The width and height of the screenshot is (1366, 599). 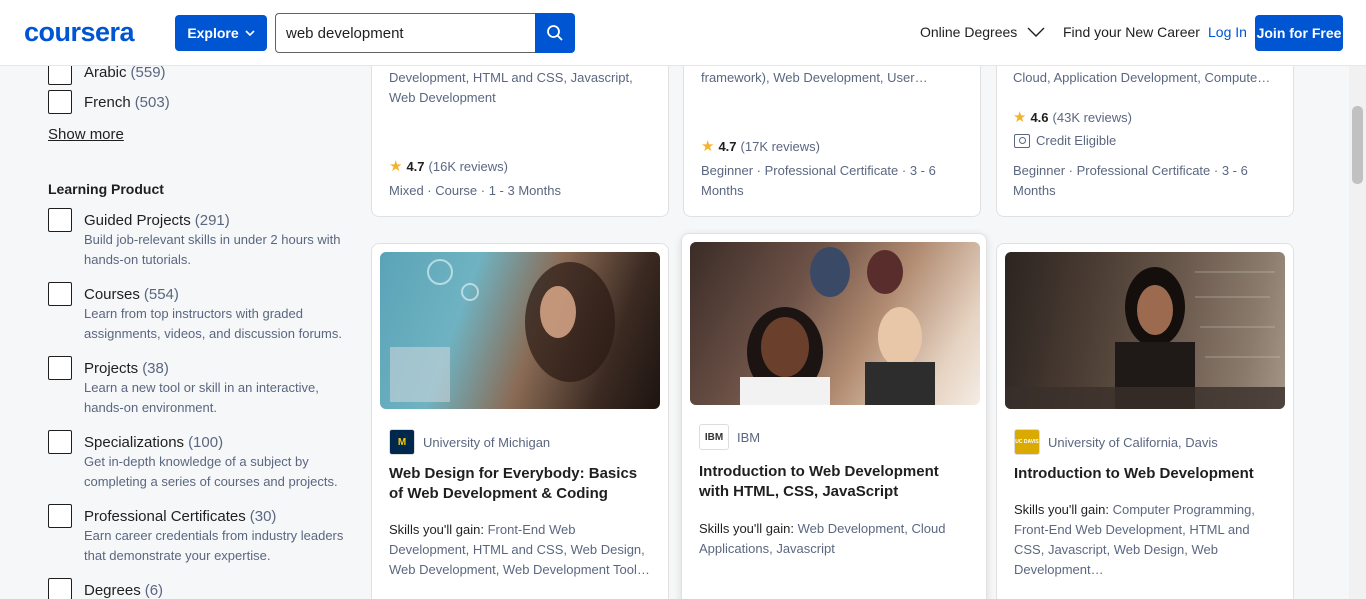 I want to click on card-rating: ★ 4.6 (43K reviews), so click(x=1072, y=117).